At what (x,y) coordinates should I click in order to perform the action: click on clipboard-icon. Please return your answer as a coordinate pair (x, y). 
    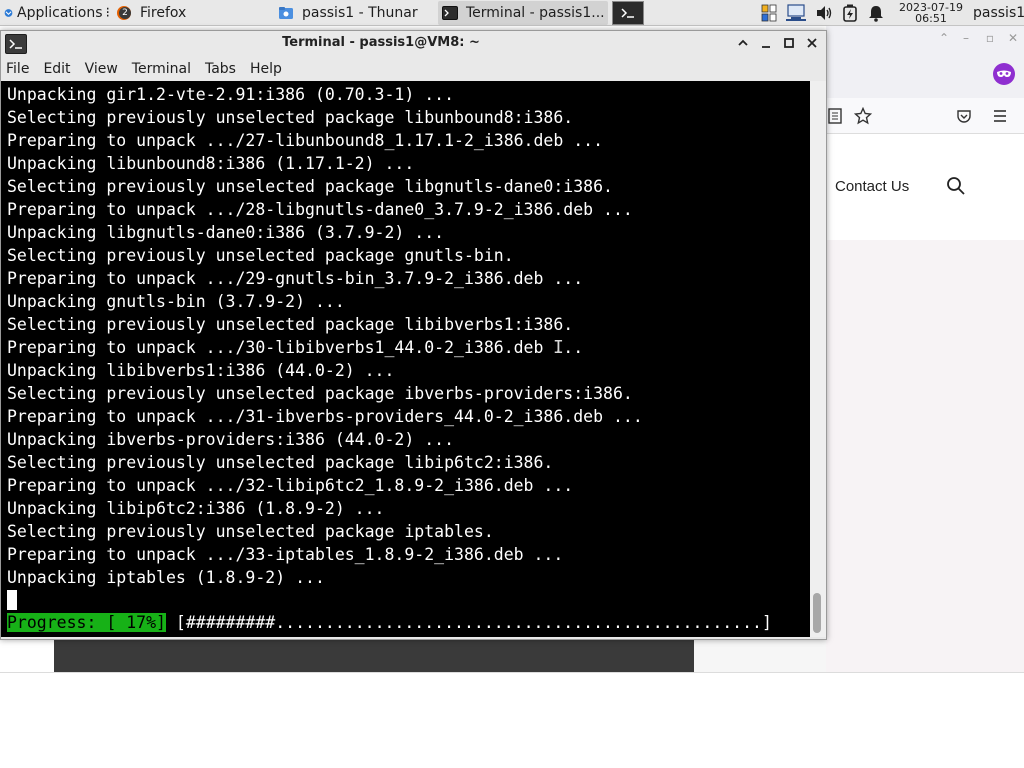
    Looking at the image, I should click on (769, 13).